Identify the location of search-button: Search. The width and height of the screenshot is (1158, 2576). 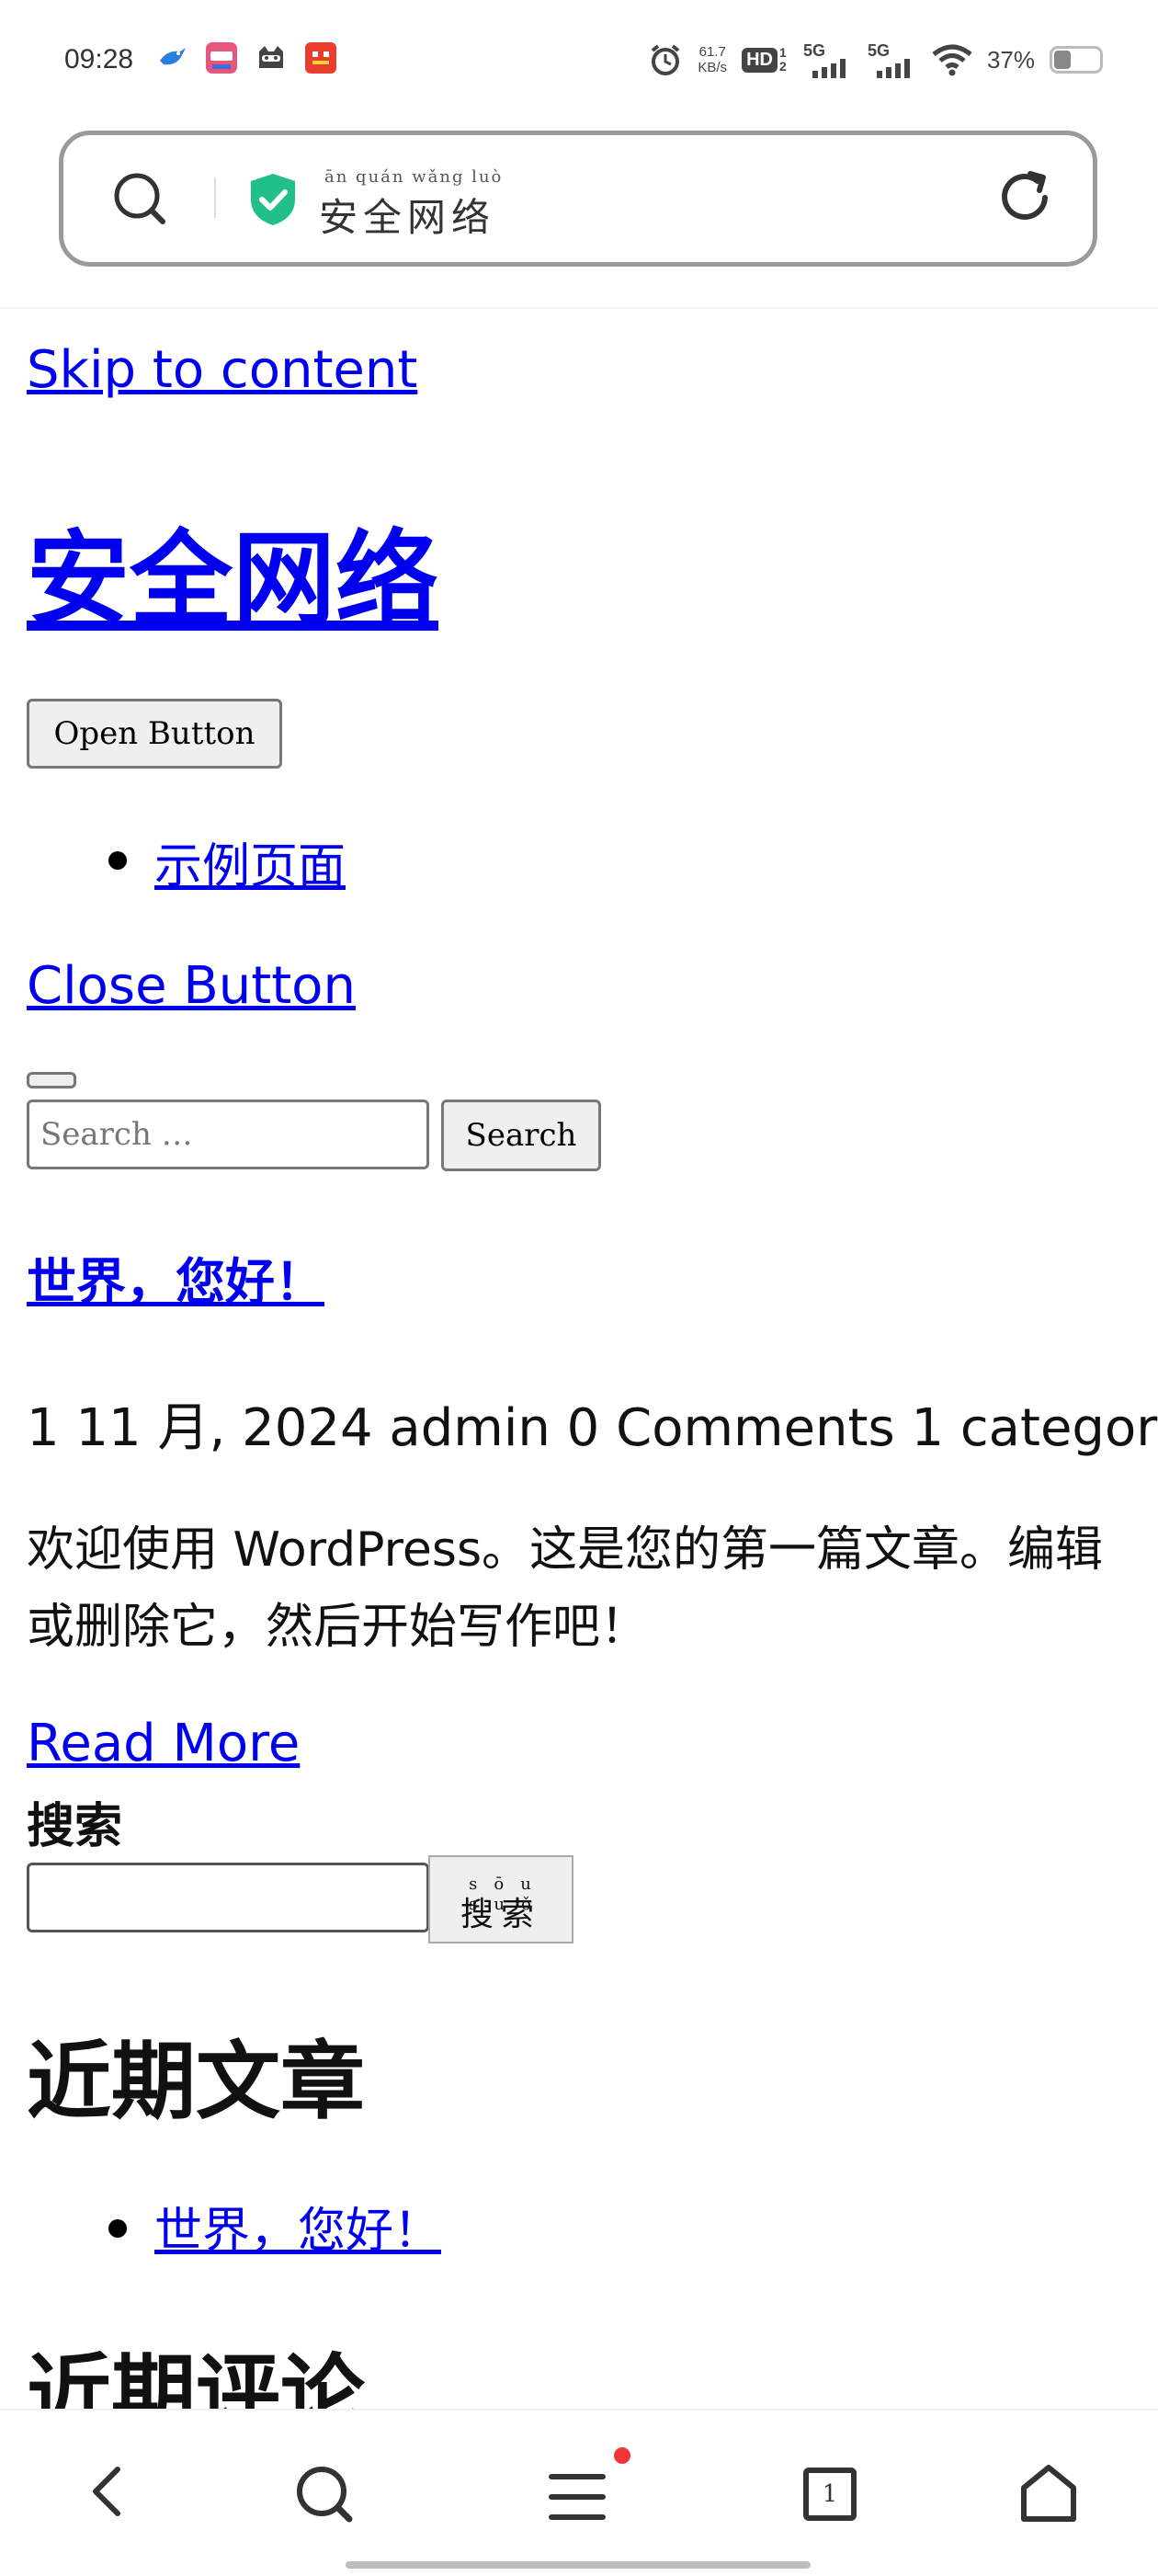
(521, 1135).